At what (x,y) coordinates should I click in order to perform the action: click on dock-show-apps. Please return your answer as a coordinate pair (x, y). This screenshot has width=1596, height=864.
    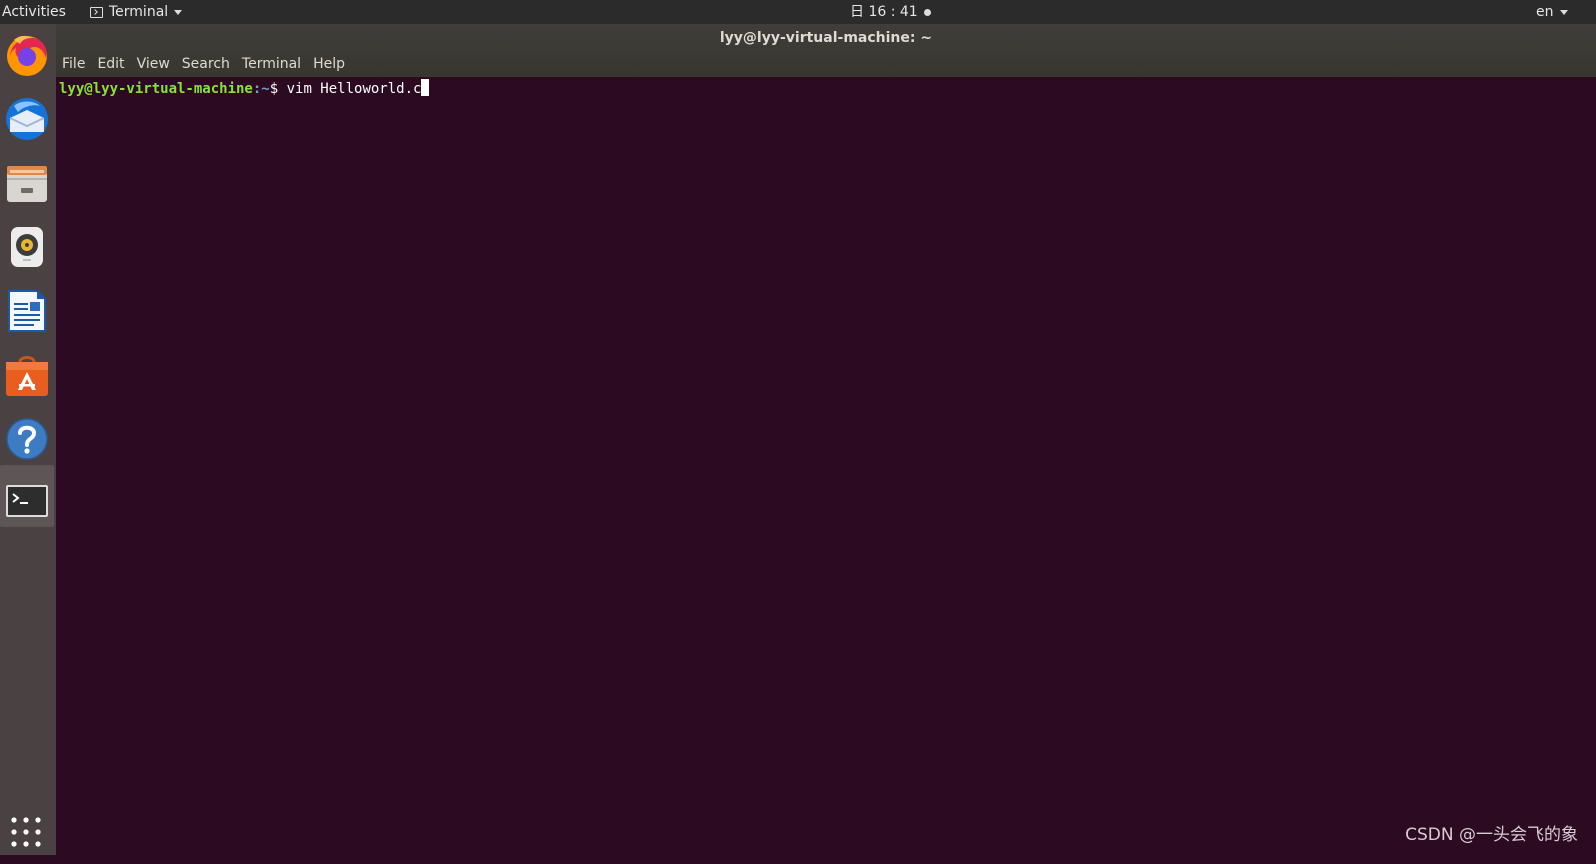
    Looking at the image, I should click on (27, 834).